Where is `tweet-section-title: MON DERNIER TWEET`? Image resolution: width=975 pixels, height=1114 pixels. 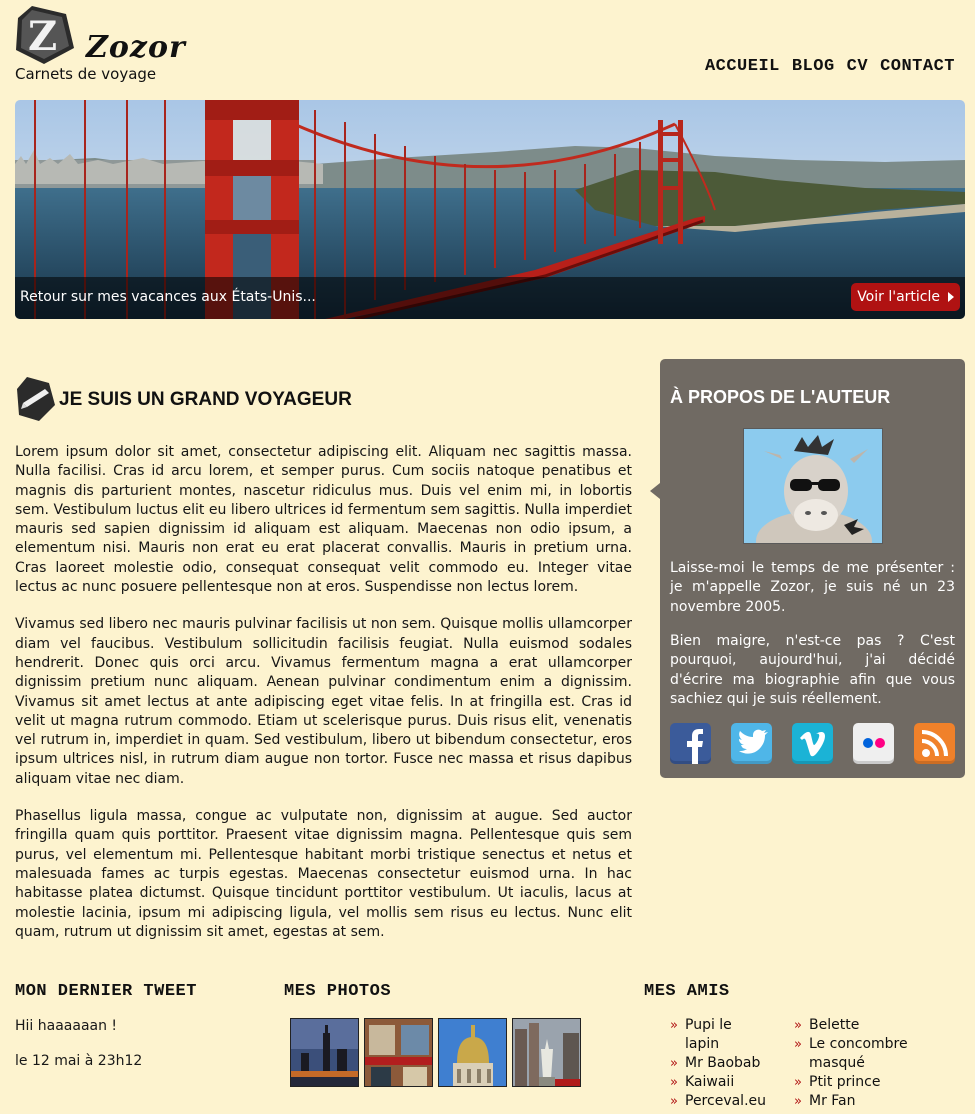 tweet-section-title: MON DERNIER TWEET is located at coordinates (106, 991).